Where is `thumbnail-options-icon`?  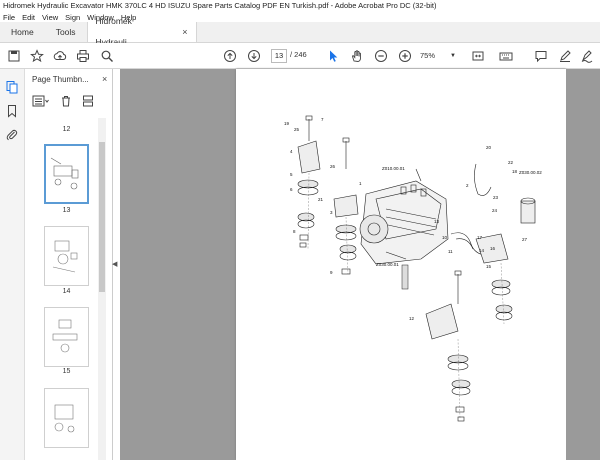
thumbnail-options-icon is located at coordinates (41, 101).